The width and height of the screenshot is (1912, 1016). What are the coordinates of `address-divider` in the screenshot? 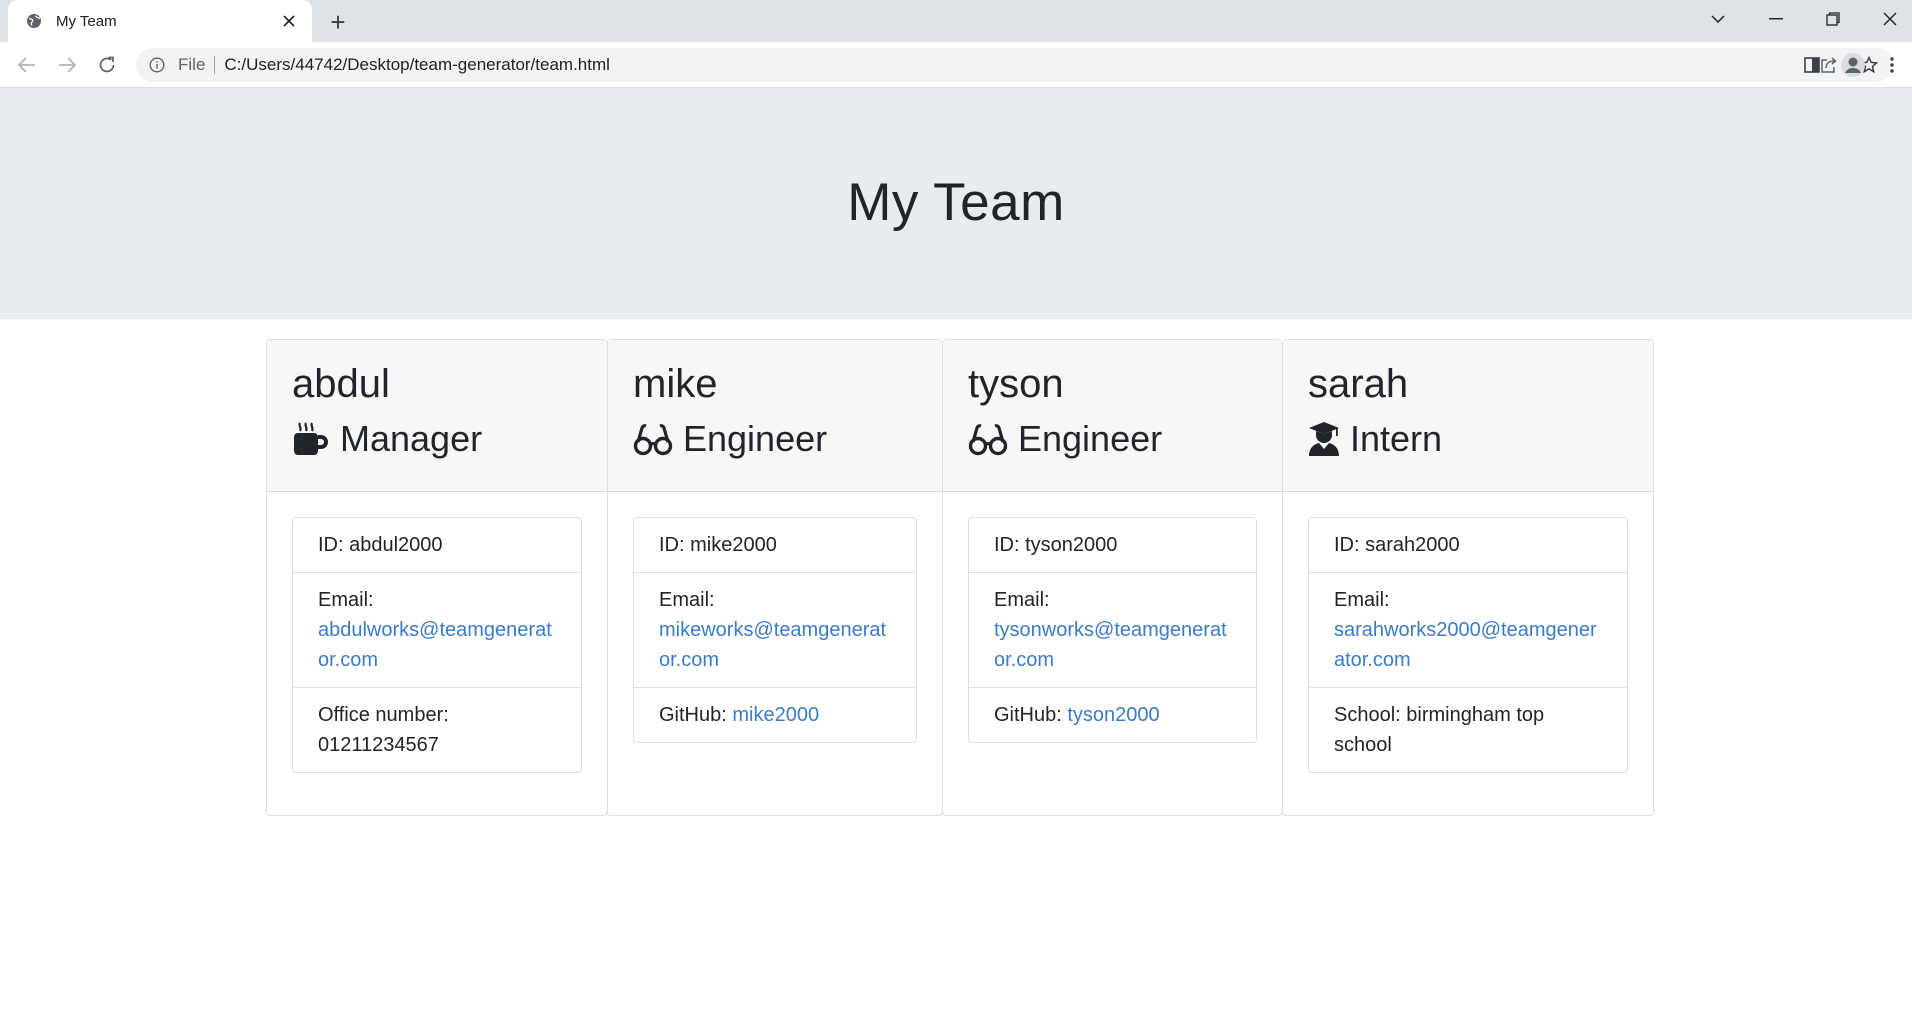 It's located at (215, 65).